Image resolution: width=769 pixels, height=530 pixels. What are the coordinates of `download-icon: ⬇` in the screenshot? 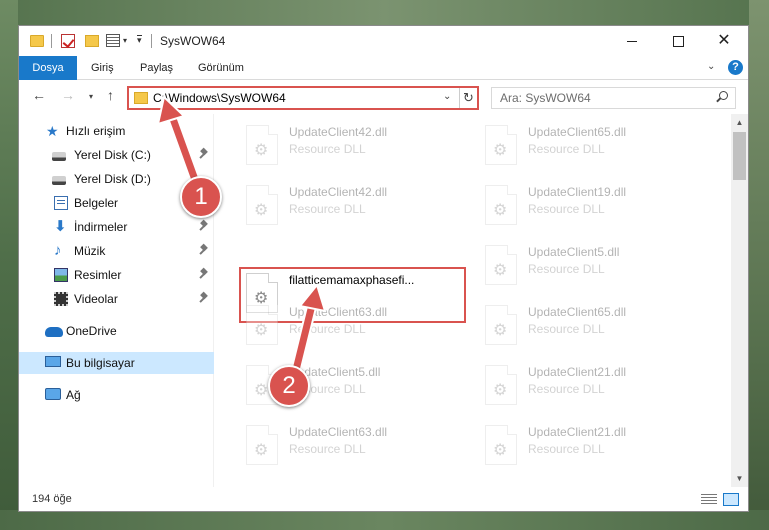 It's located at (60, 226).